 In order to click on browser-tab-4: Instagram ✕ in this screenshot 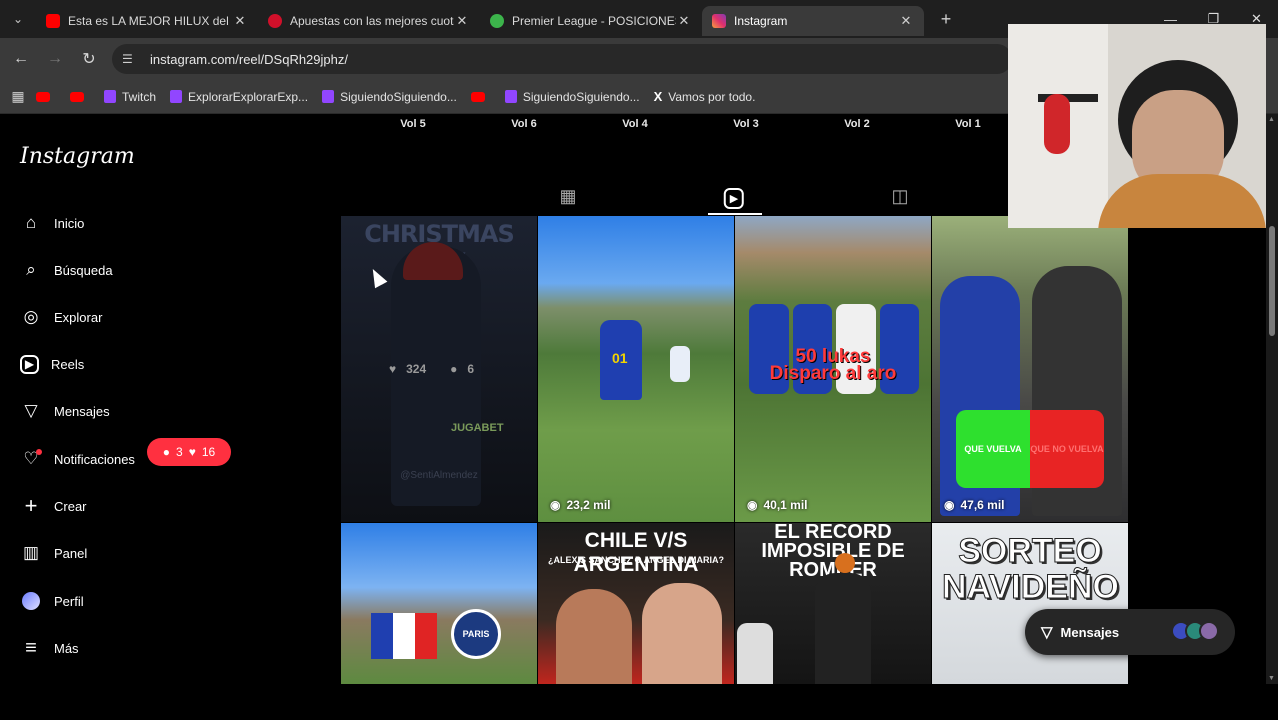, I will do `click(813, 21)`.